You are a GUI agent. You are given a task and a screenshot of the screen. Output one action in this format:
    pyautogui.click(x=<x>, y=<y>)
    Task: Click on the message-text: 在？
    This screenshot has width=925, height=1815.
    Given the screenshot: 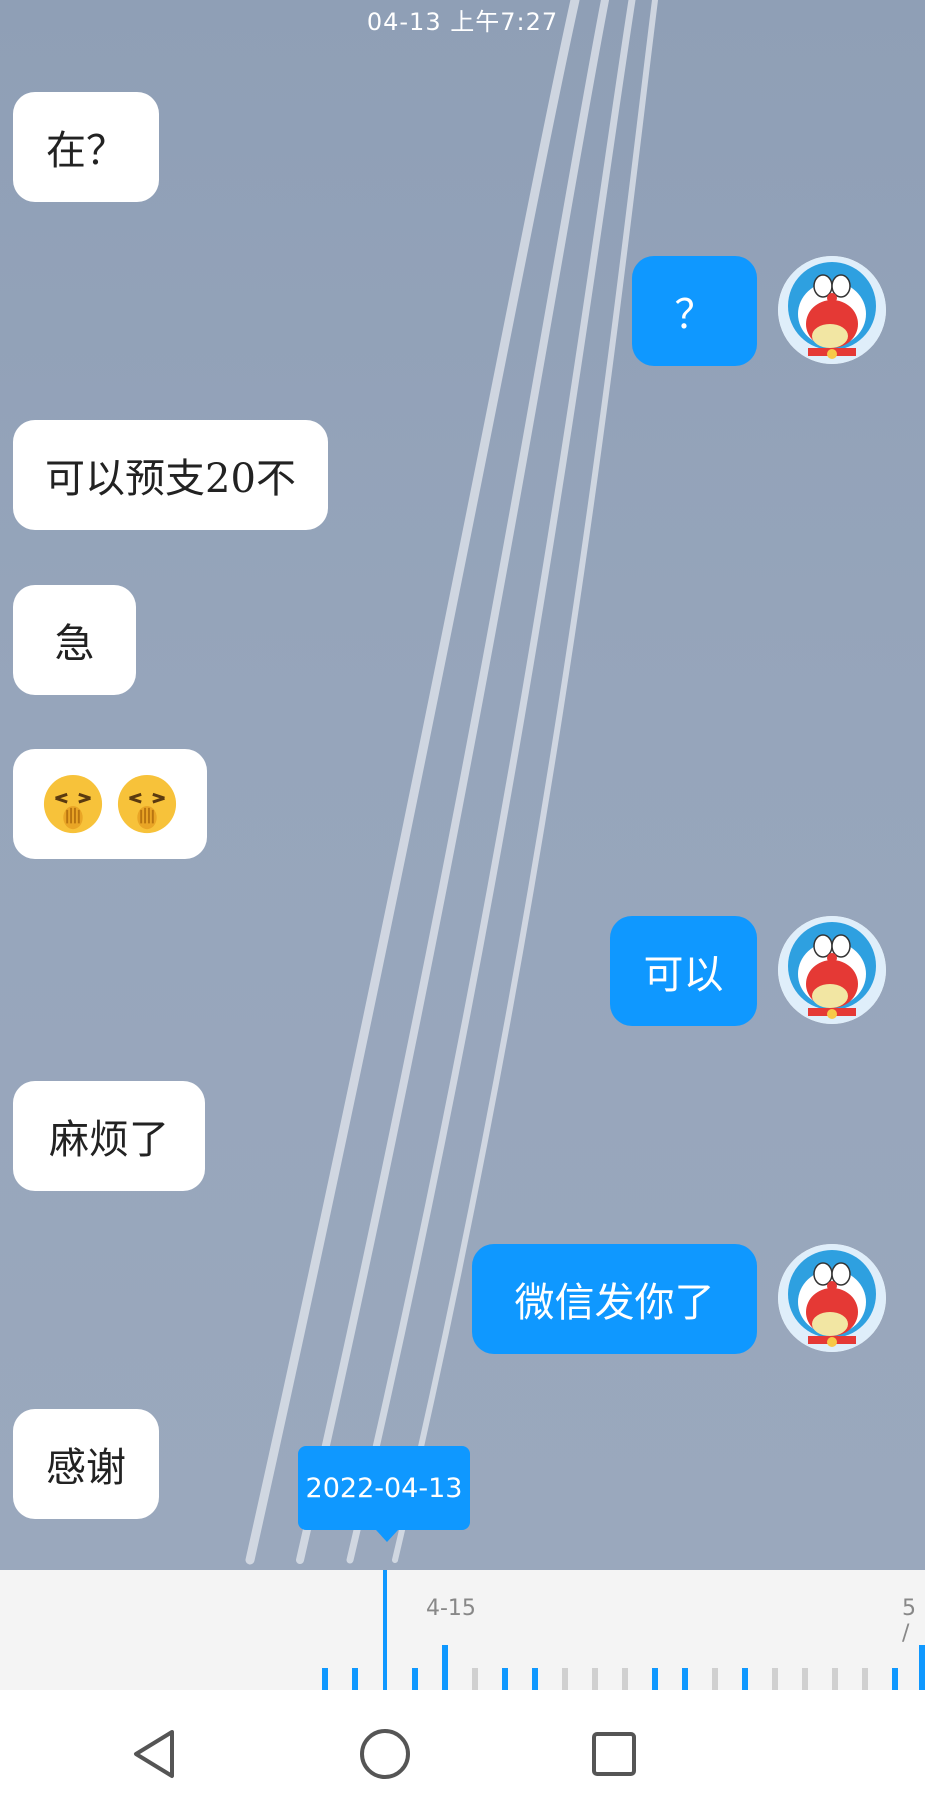 What is the action you would take?
    pyautogui.click(x=86, y=151)
    